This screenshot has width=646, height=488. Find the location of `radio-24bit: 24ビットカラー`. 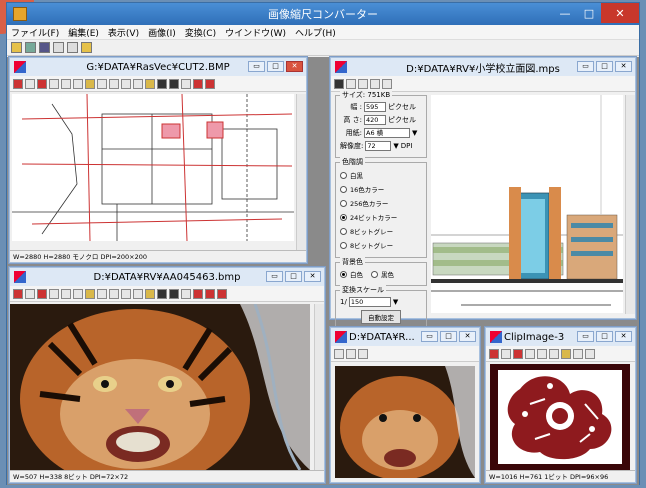

radio-24bit: 24ビットカラー is located at coordinates (381, 217).